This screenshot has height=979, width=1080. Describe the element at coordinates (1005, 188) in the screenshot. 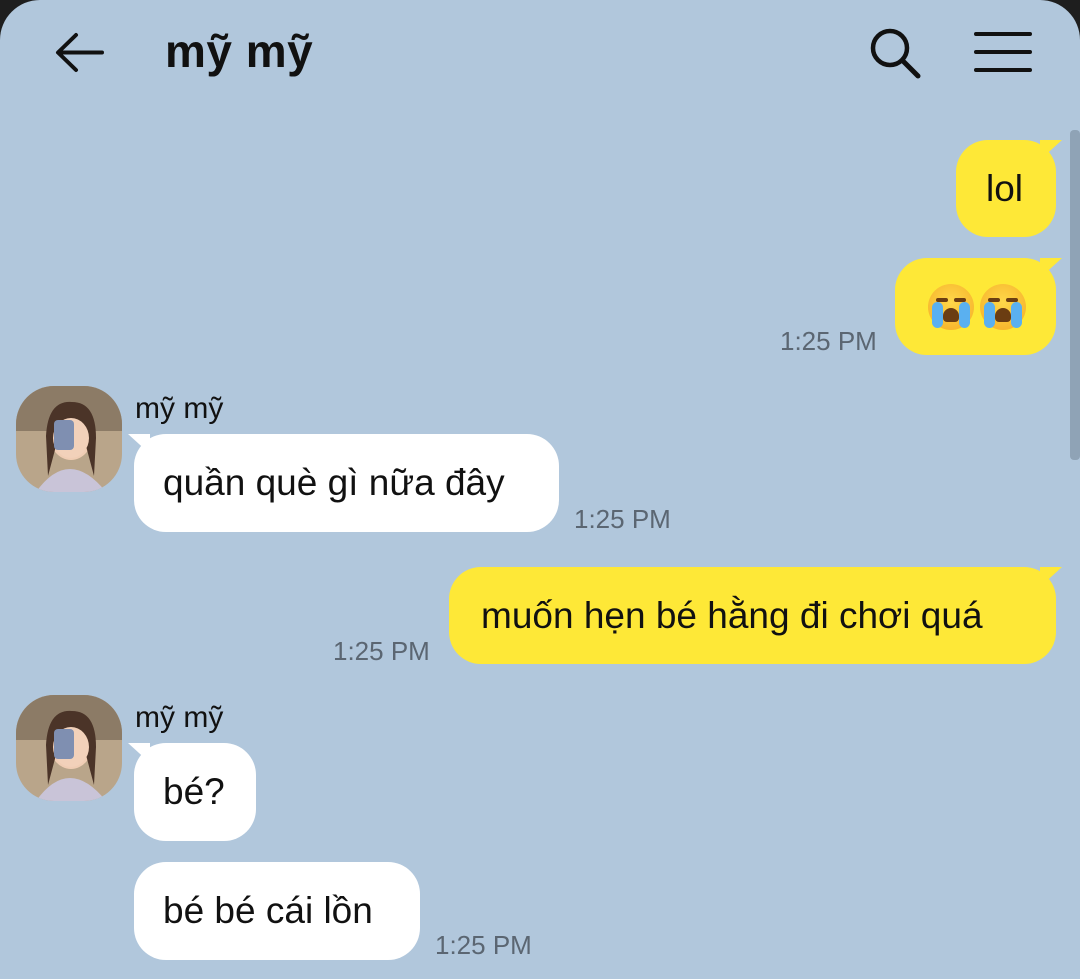

I see `message-text: lol` at that location.